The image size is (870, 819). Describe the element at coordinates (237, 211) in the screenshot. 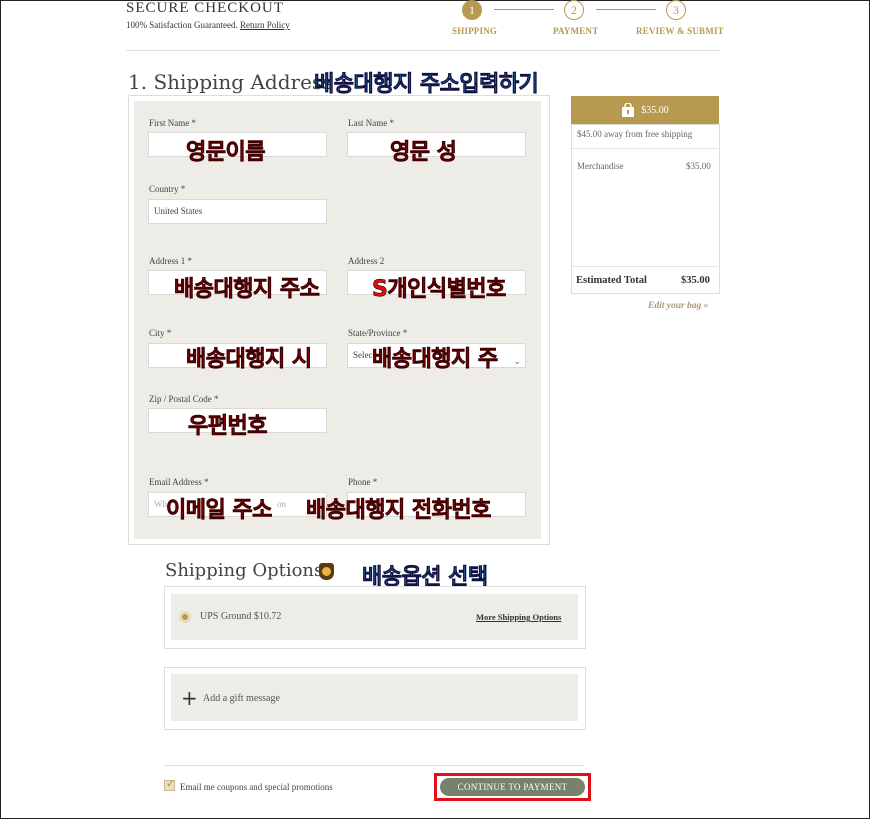

I see `country-select: United States` at that location.